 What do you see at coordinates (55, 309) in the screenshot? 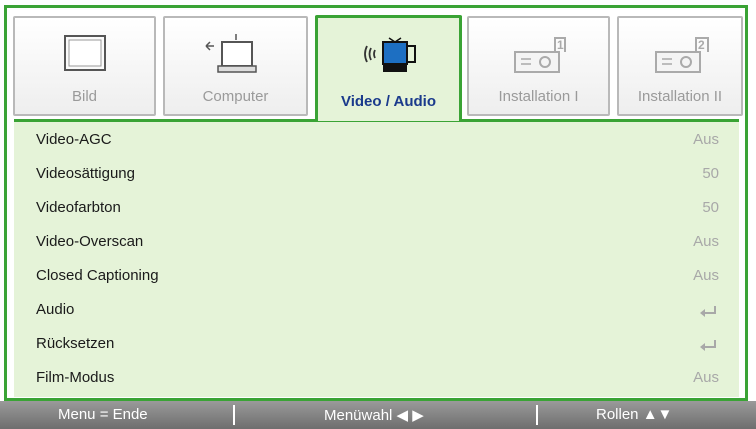
I see `menu-item-label: Audio` at bounding box center [55, 309].